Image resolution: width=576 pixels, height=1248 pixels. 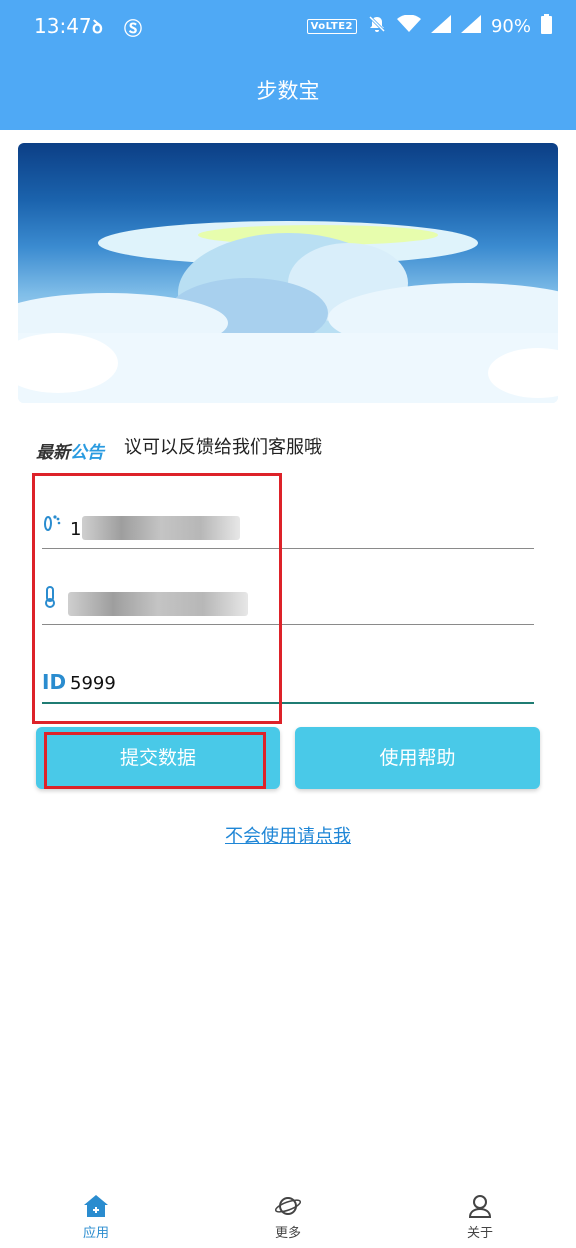 I want to click on account-redacted, so click(x=161, y=528).